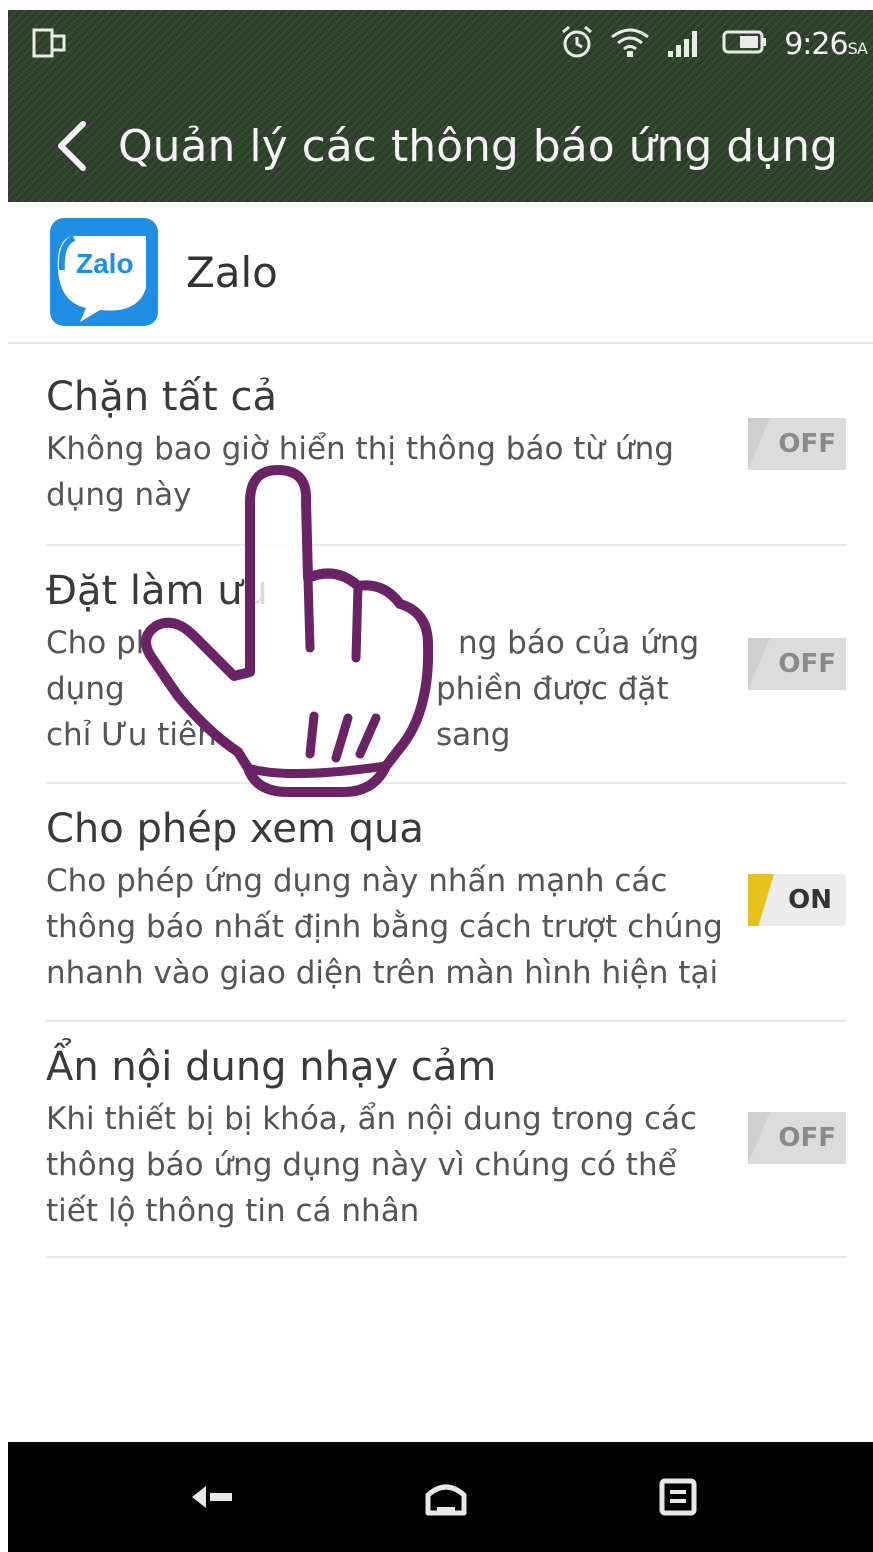 This screenshot has height=1552, width=873. I want to click on chevron-left-icon, so click(72, 146).